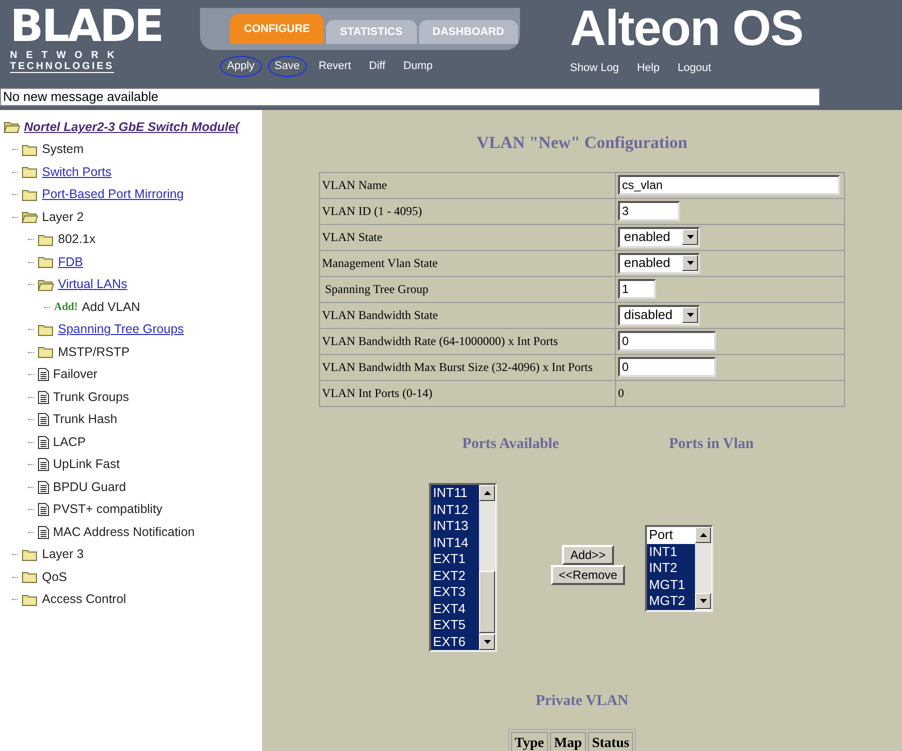 Image resolution: width=902 pixels, height=751 pixels. Describe the element at coordinates (455, 608) in the screenshot. I see `list-option: EXT4` at that location.